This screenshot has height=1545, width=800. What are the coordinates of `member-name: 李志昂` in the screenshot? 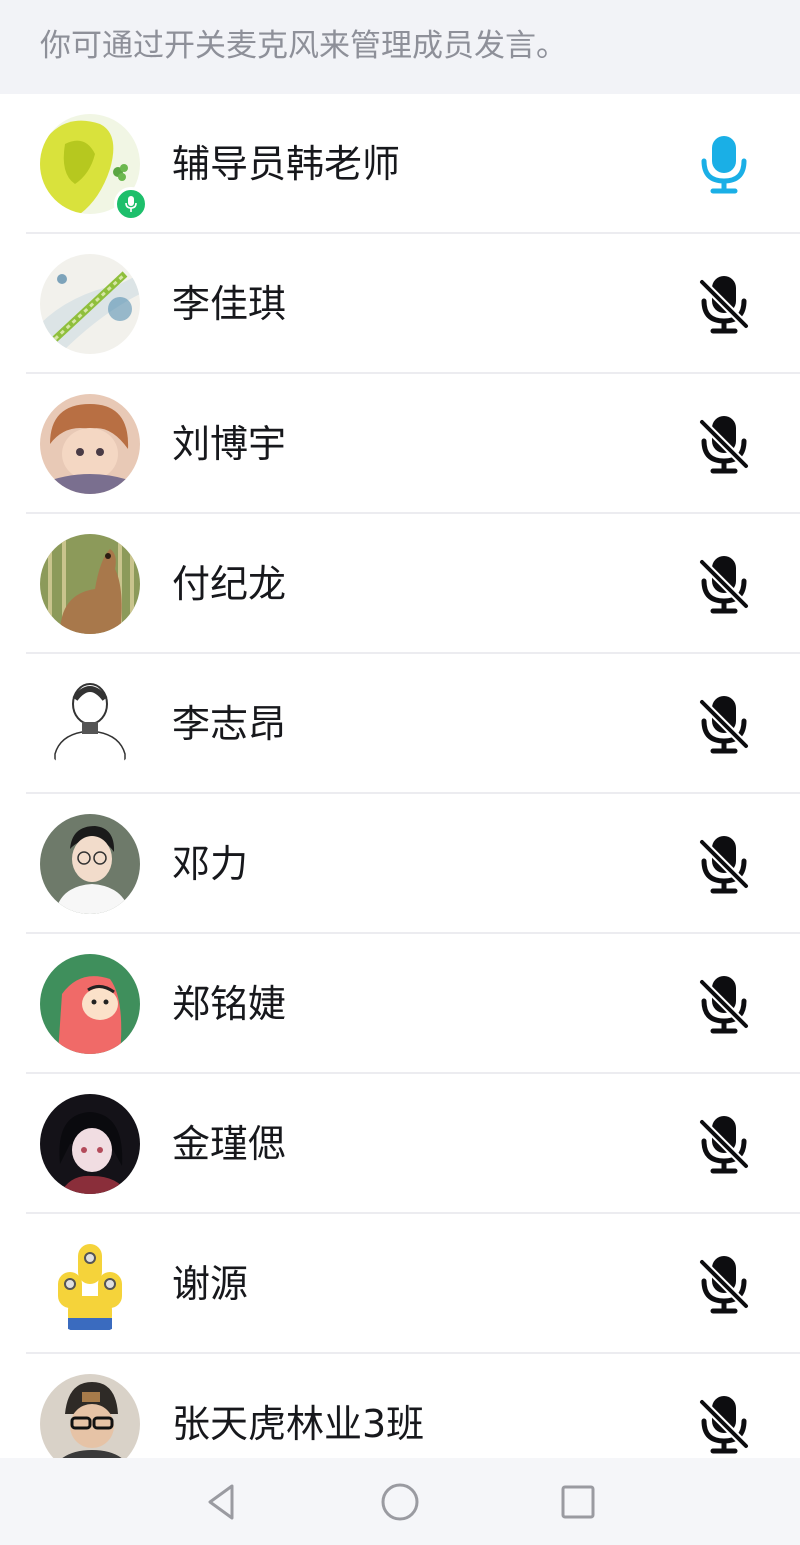 It's located at (229, 724).